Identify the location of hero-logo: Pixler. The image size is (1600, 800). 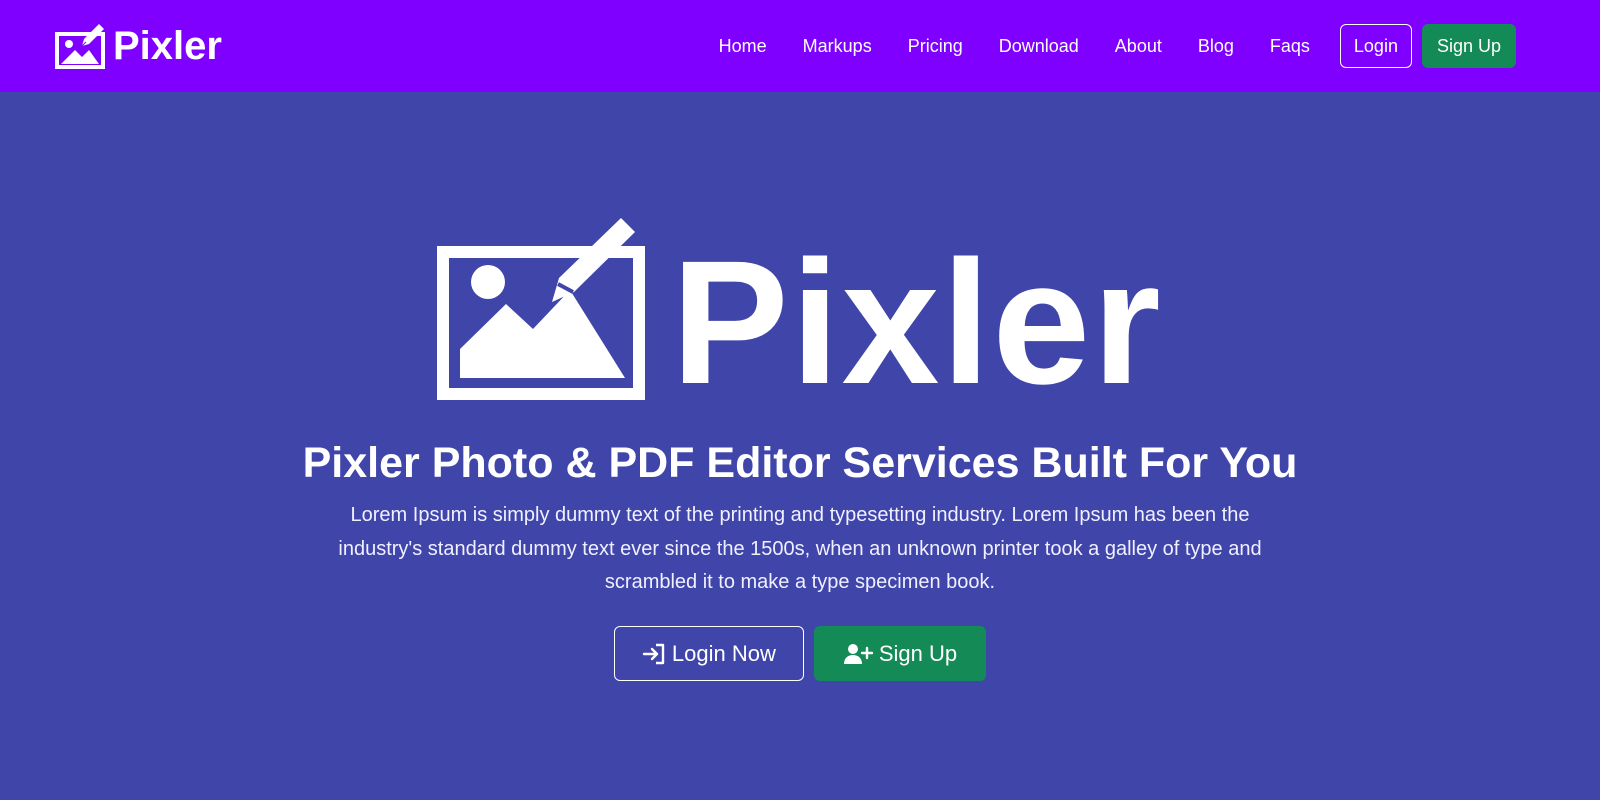
(800, 319).